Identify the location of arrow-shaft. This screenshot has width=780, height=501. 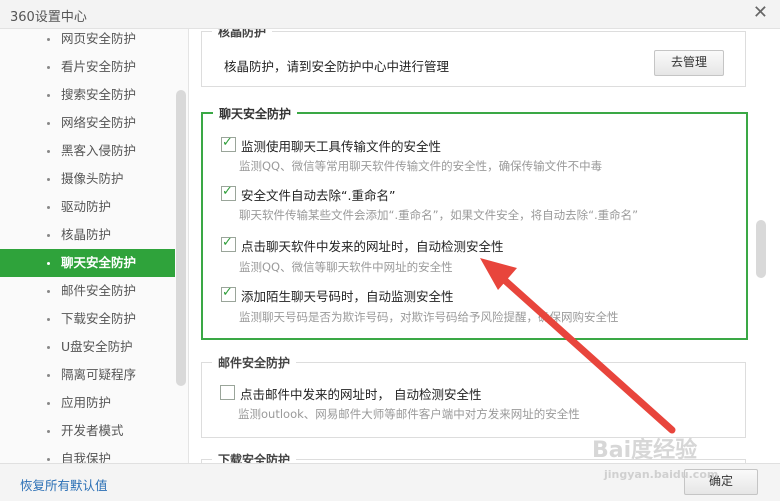
(586, 353).